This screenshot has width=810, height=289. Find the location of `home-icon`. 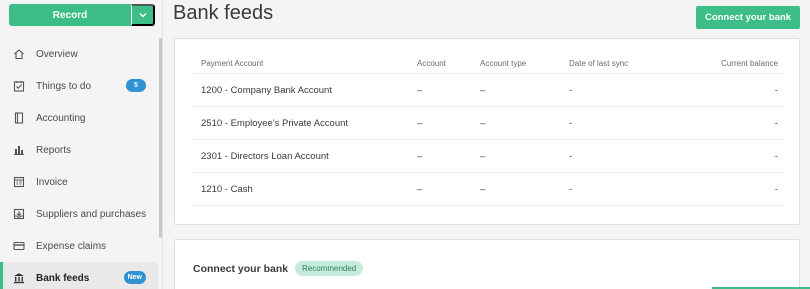

home-icon is located at coordinates (19, 54).